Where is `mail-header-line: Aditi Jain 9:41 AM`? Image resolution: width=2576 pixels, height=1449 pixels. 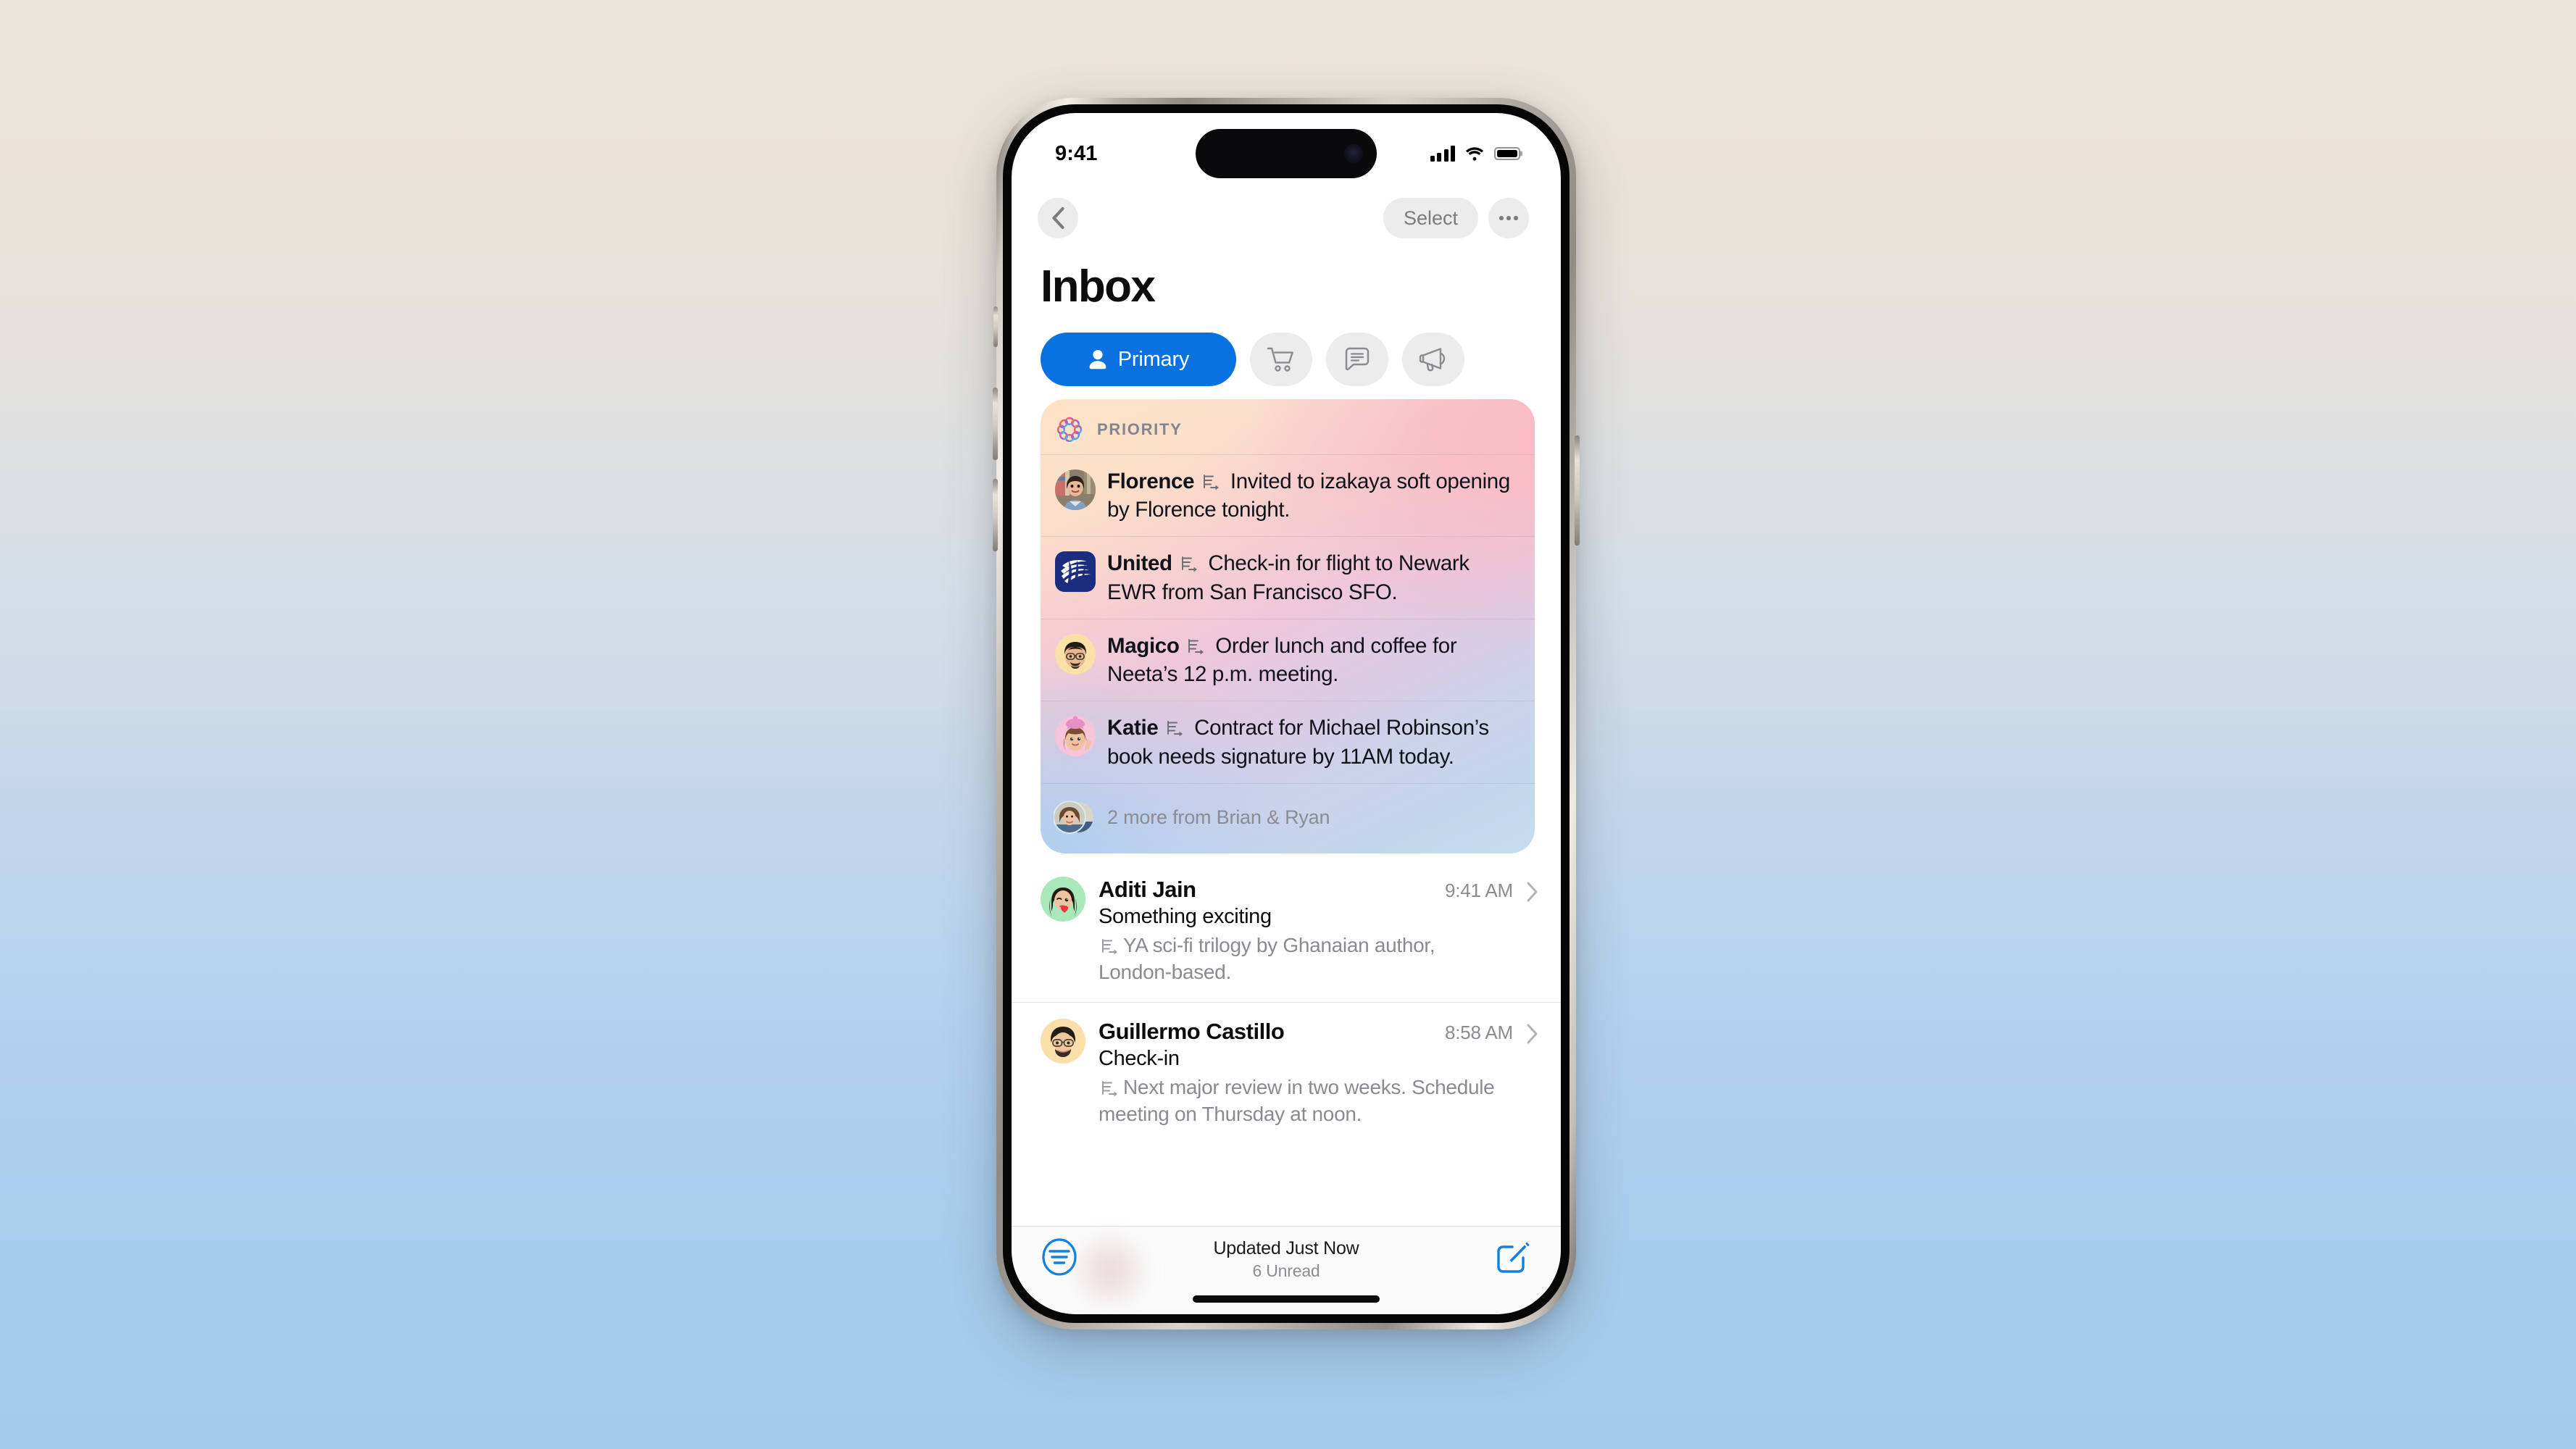
mail-header-line: Aditi Jain 9:41 AM is located at coordinates (1306, 890).